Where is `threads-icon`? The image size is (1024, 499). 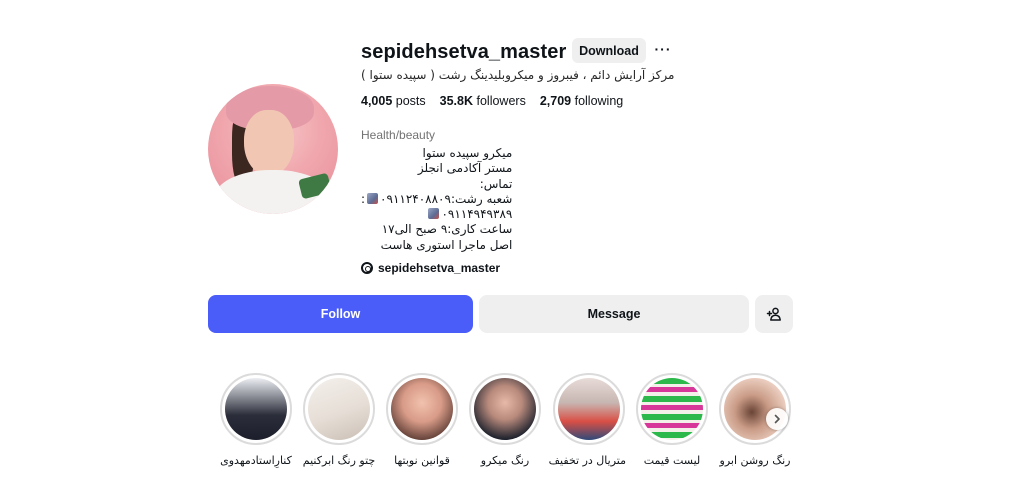 threads-icon is located at coordinates (367, 268).